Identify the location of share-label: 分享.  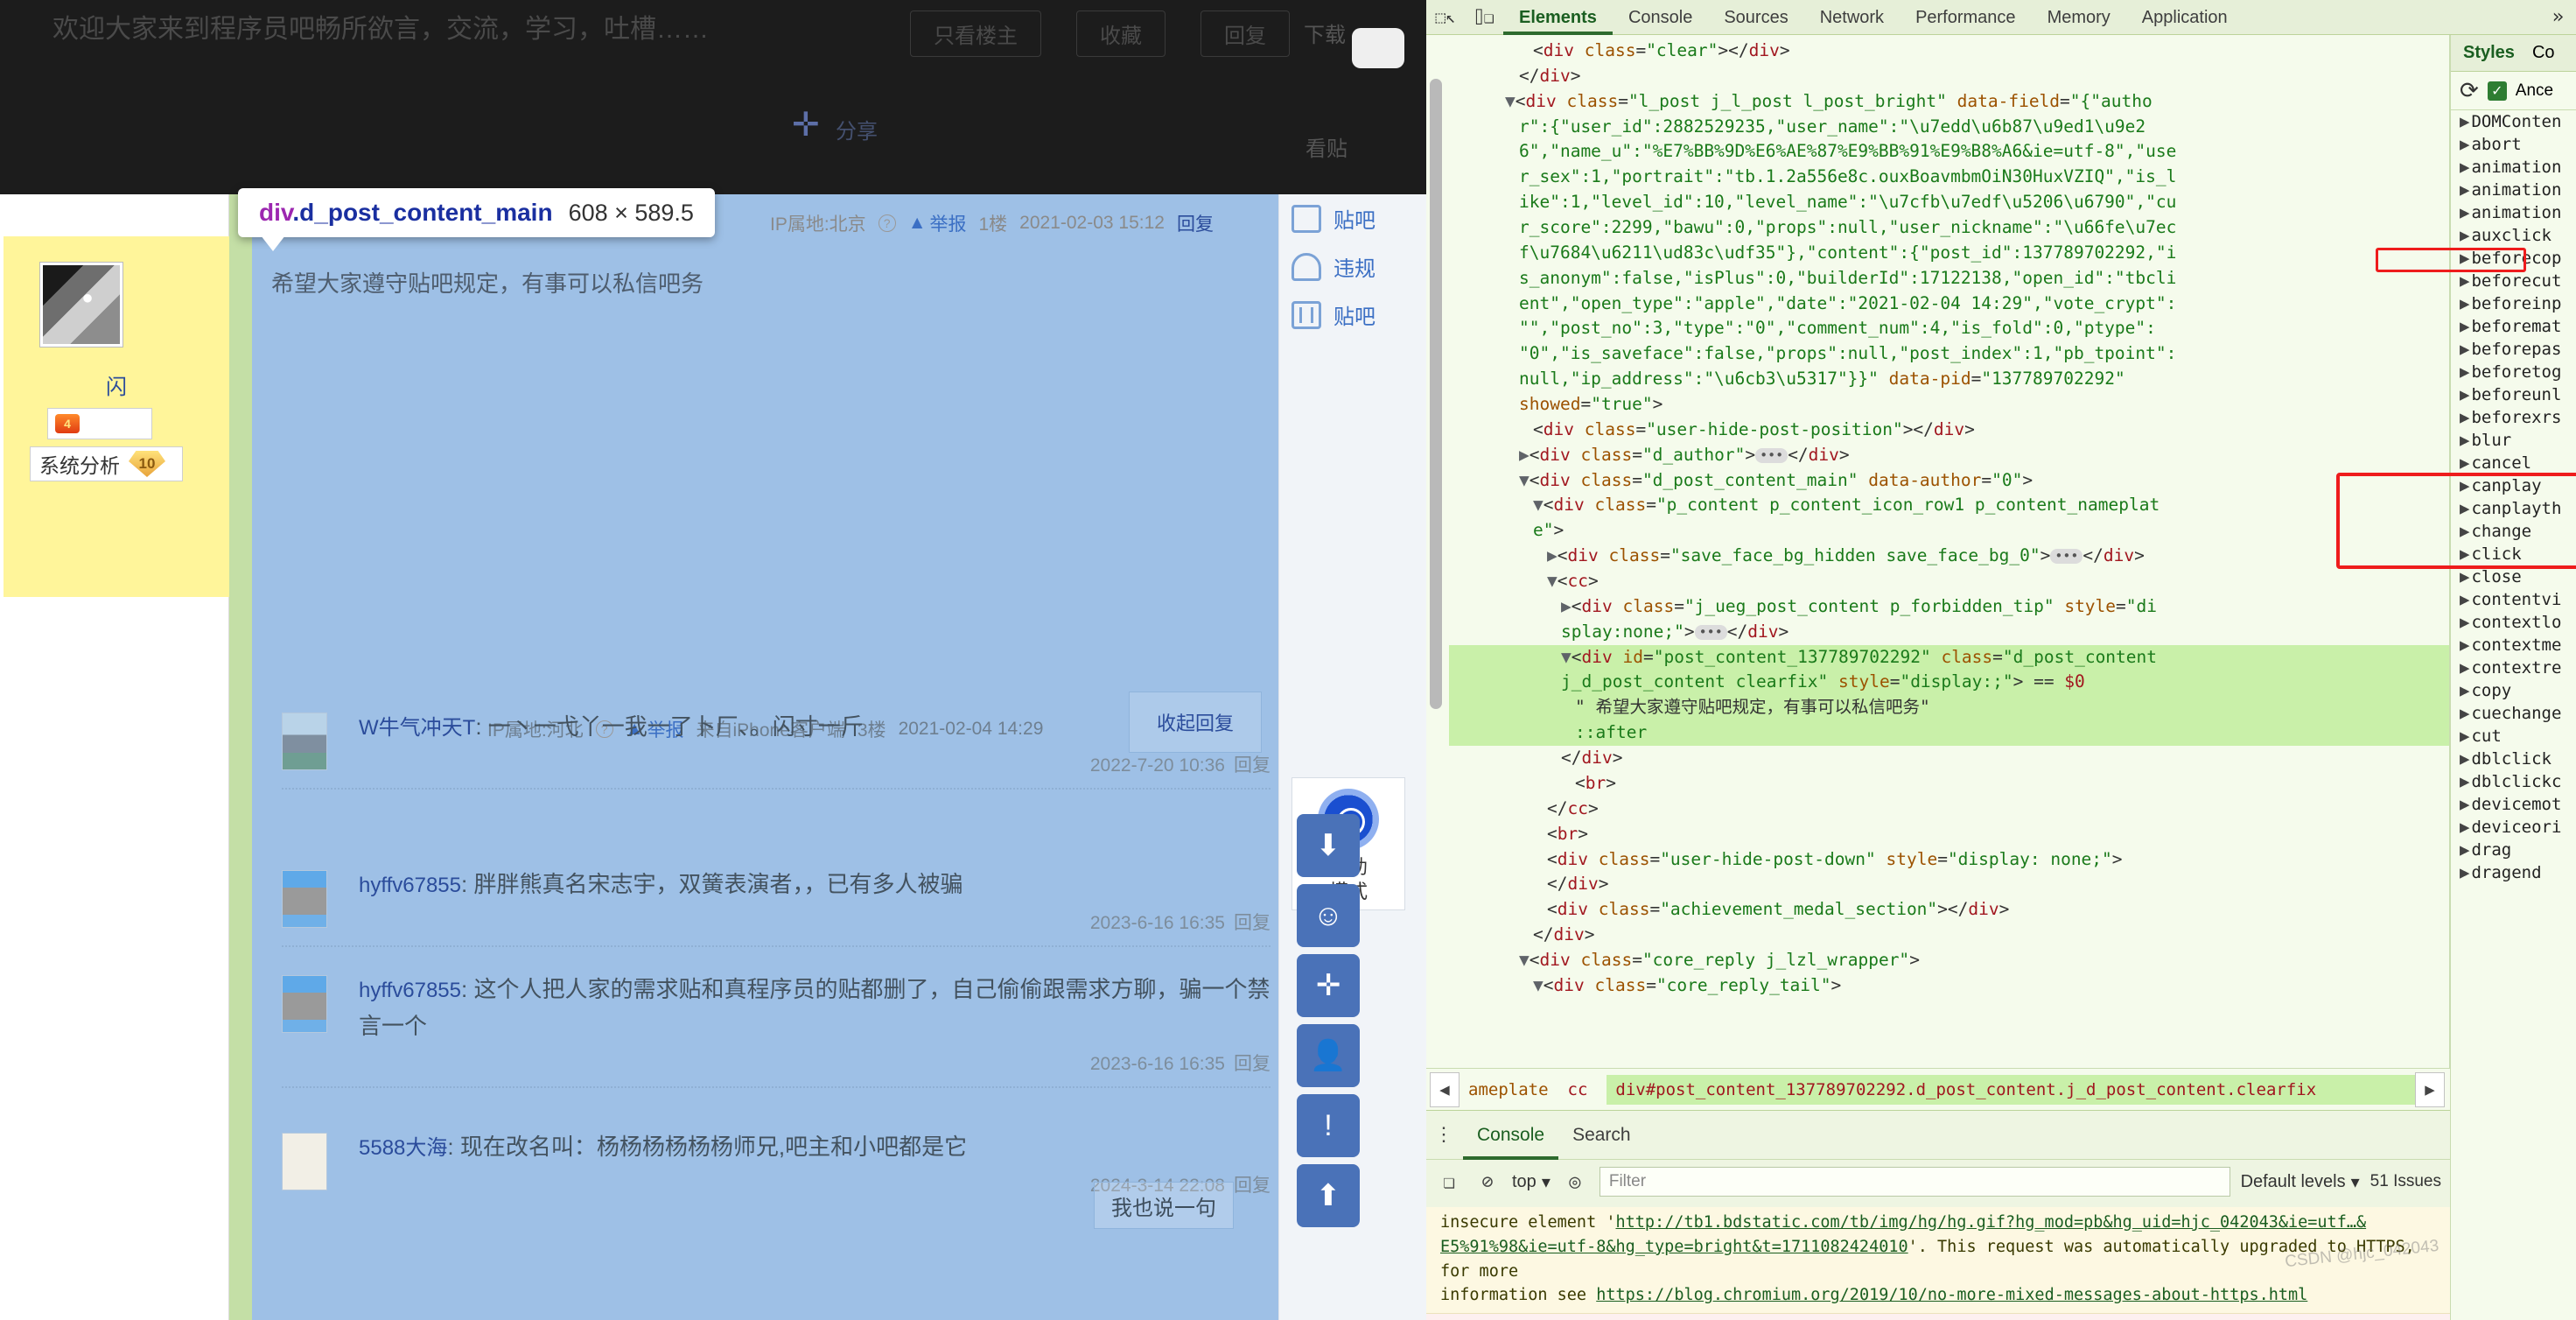
(857, 129).